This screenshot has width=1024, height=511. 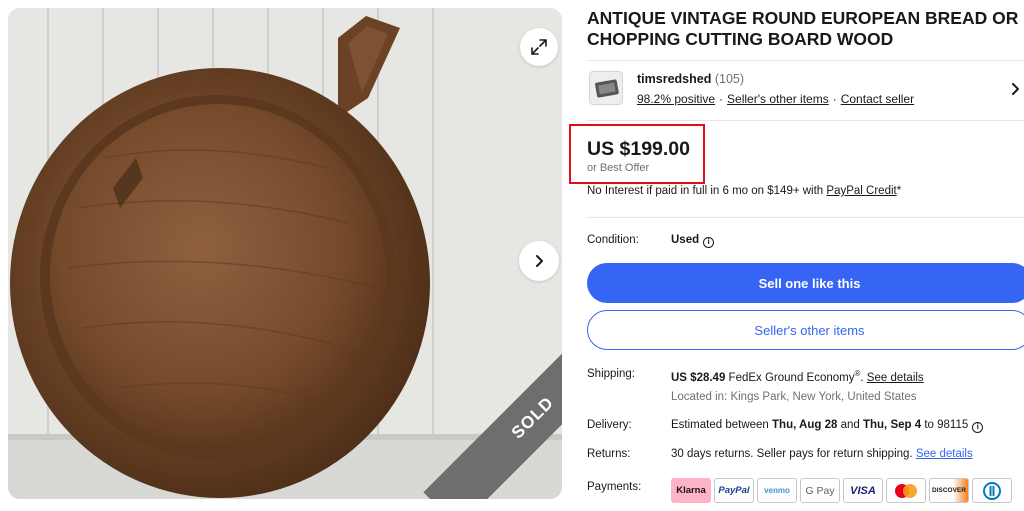 I want to click on paypal-credit-link: PayPal Credit, so click(x=861, y=191).